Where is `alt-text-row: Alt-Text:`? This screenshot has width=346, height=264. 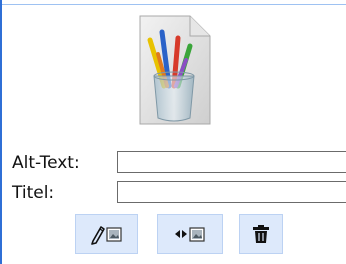 alt-text-row: Alt-Text: is located at coordinates (178, 163).